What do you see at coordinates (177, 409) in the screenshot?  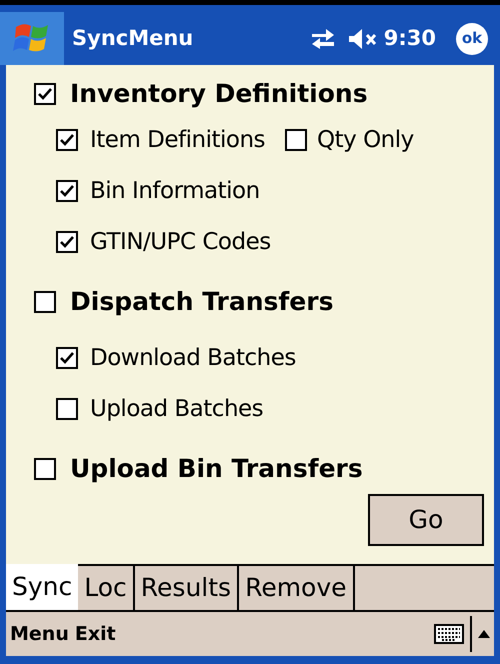 I see `option-label: Upload Batches` at bounding box center [177, 409].